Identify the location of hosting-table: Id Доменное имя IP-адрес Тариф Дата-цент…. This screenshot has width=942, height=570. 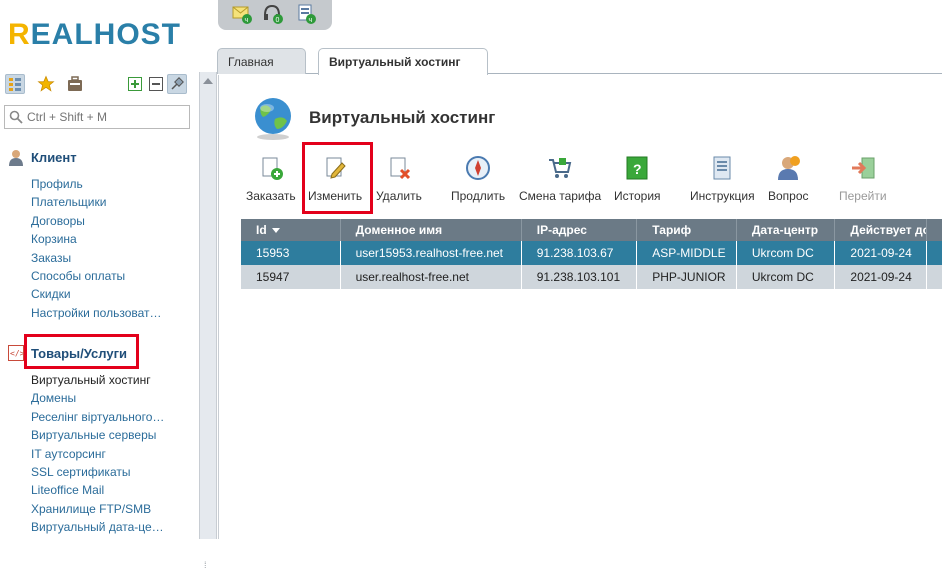
(591, 254).